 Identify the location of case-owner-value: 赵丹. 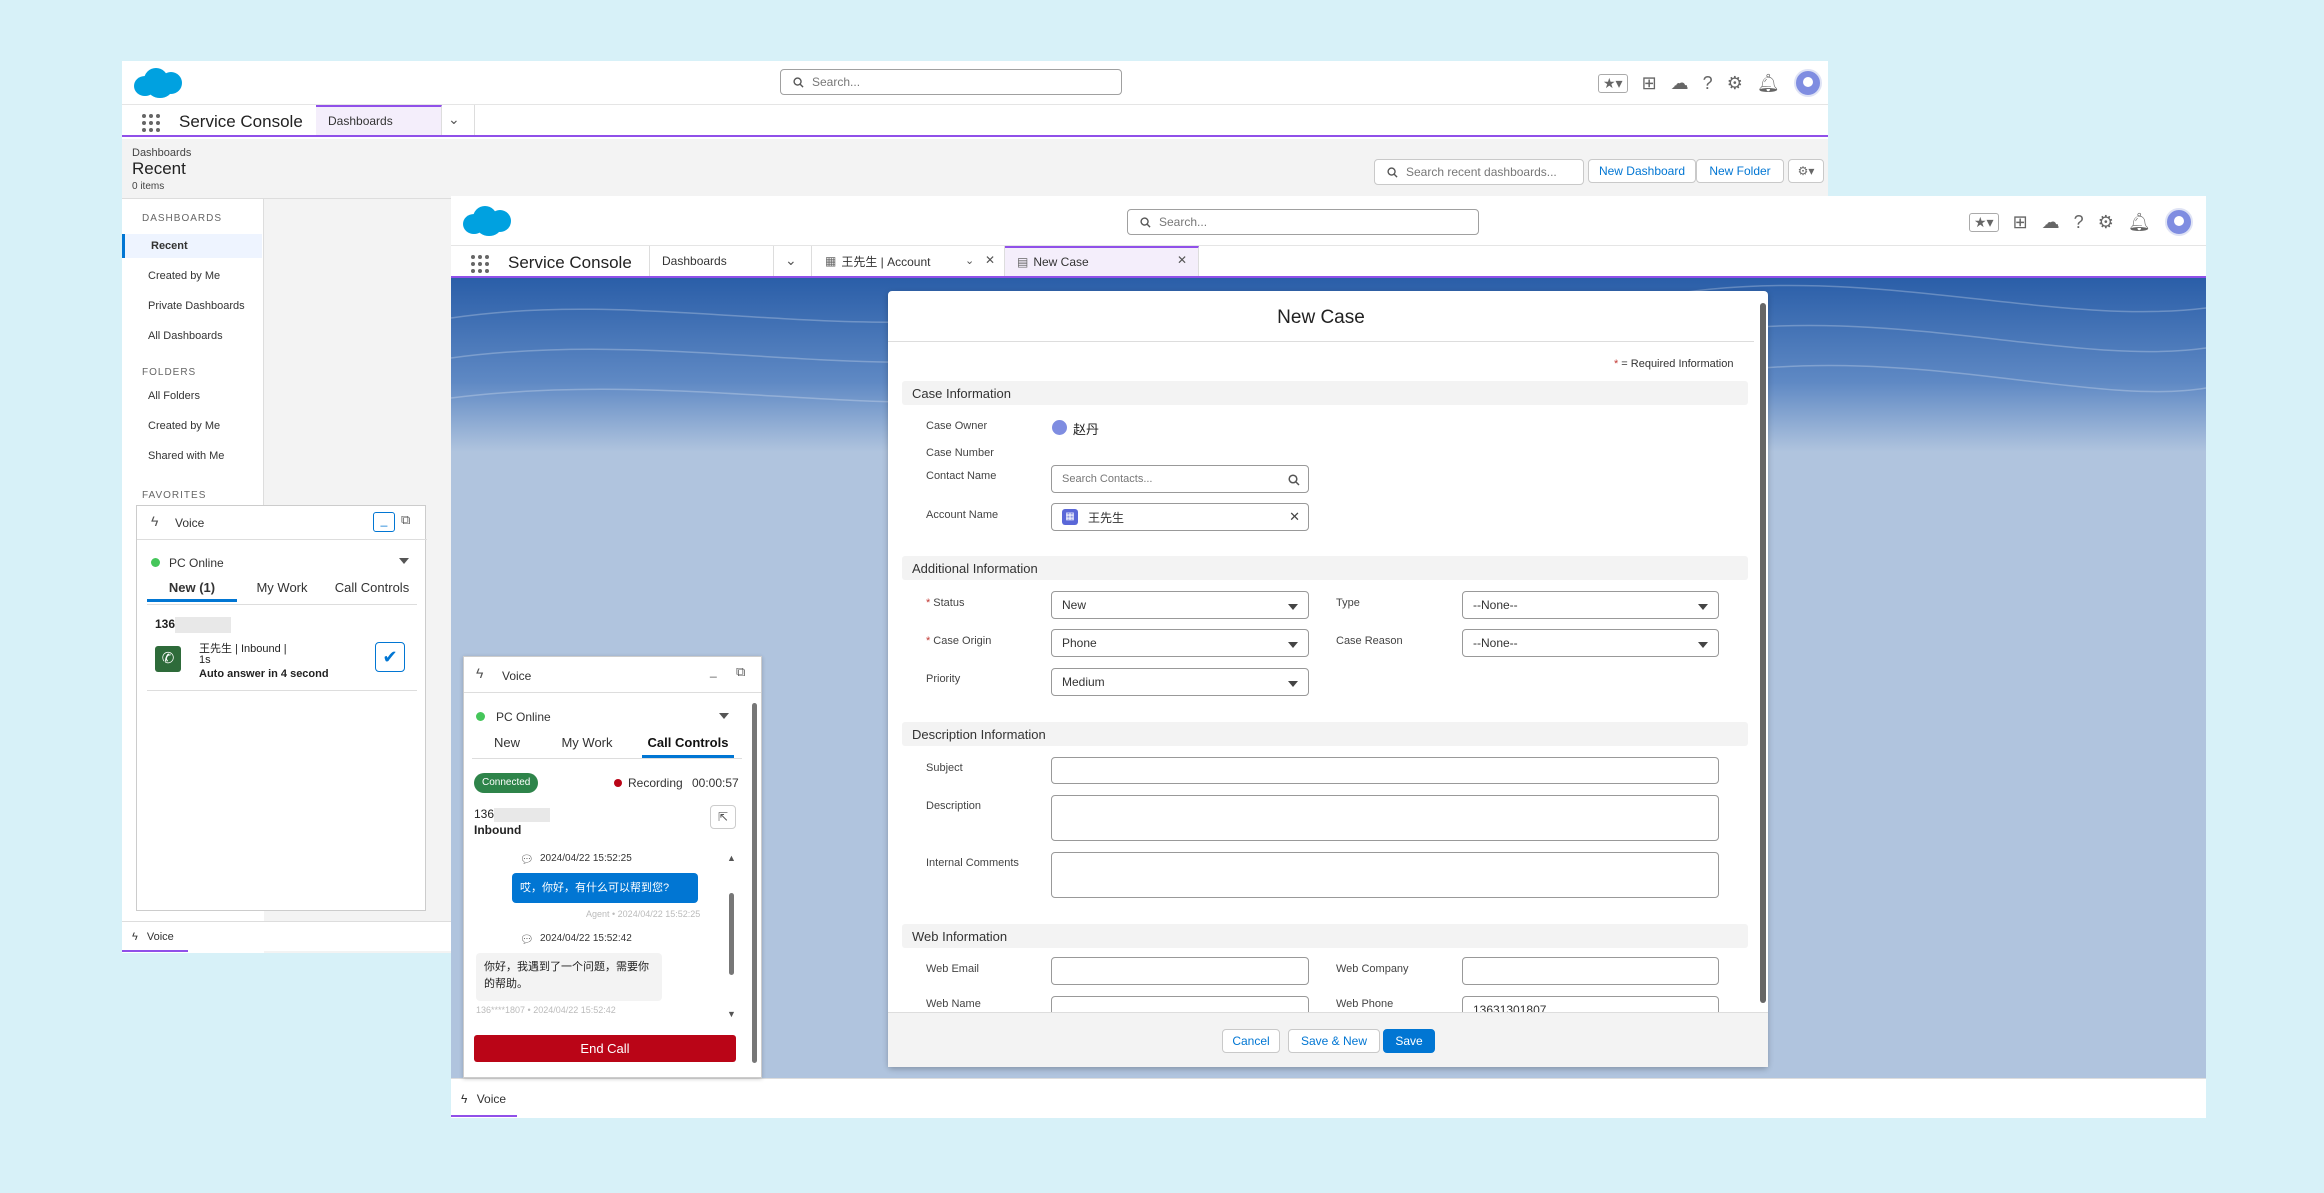
(1086, 428).